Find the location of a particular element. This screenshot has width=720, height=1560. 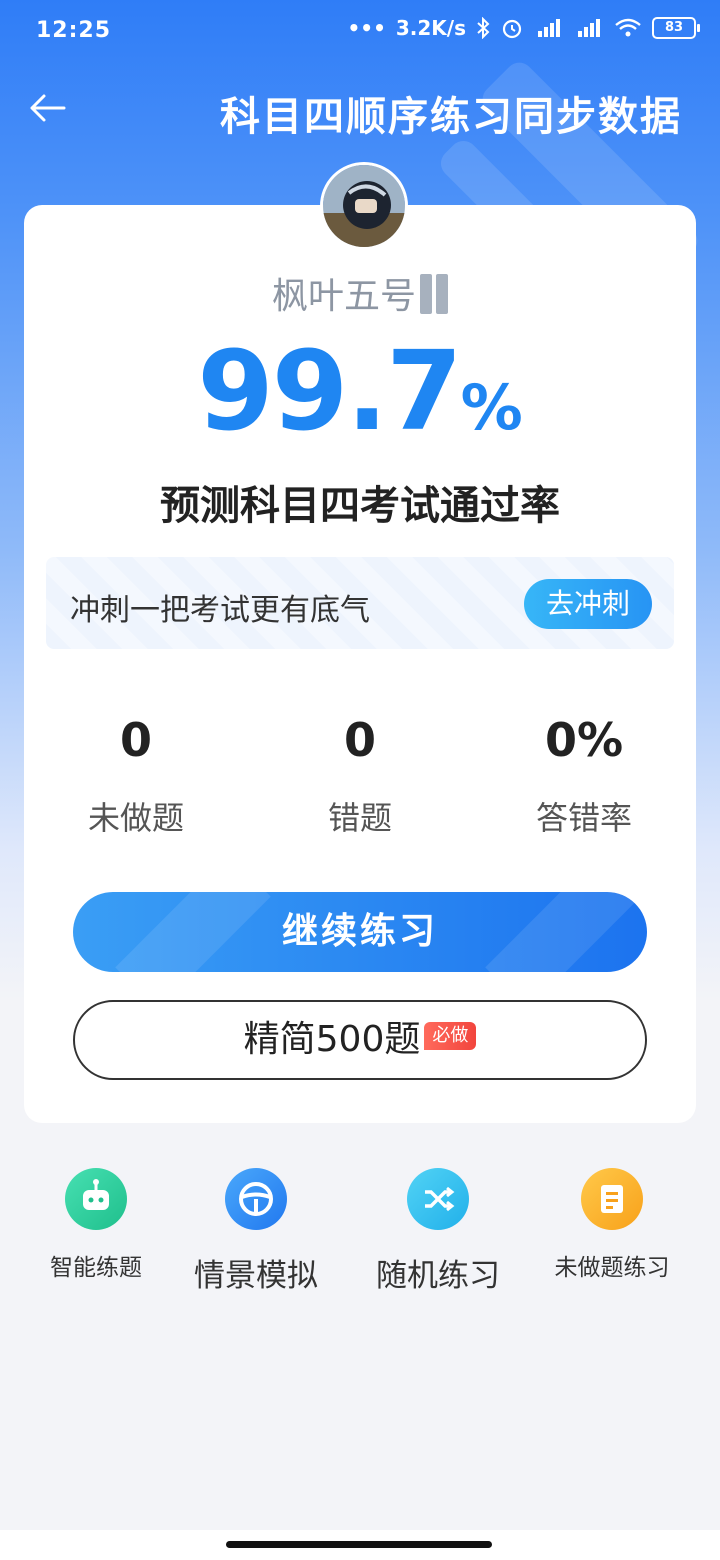

continue-label: 继续练习 is located at coordinates (359, 931).